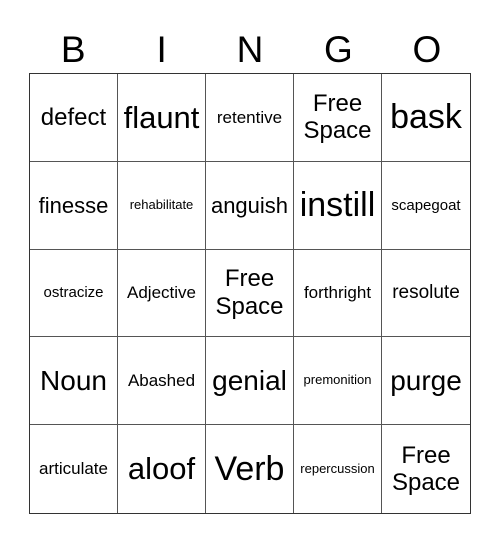  Describe the element at coordinates (426, 294) in the screenshot. I see `bingo-cell: resolute` at that location.